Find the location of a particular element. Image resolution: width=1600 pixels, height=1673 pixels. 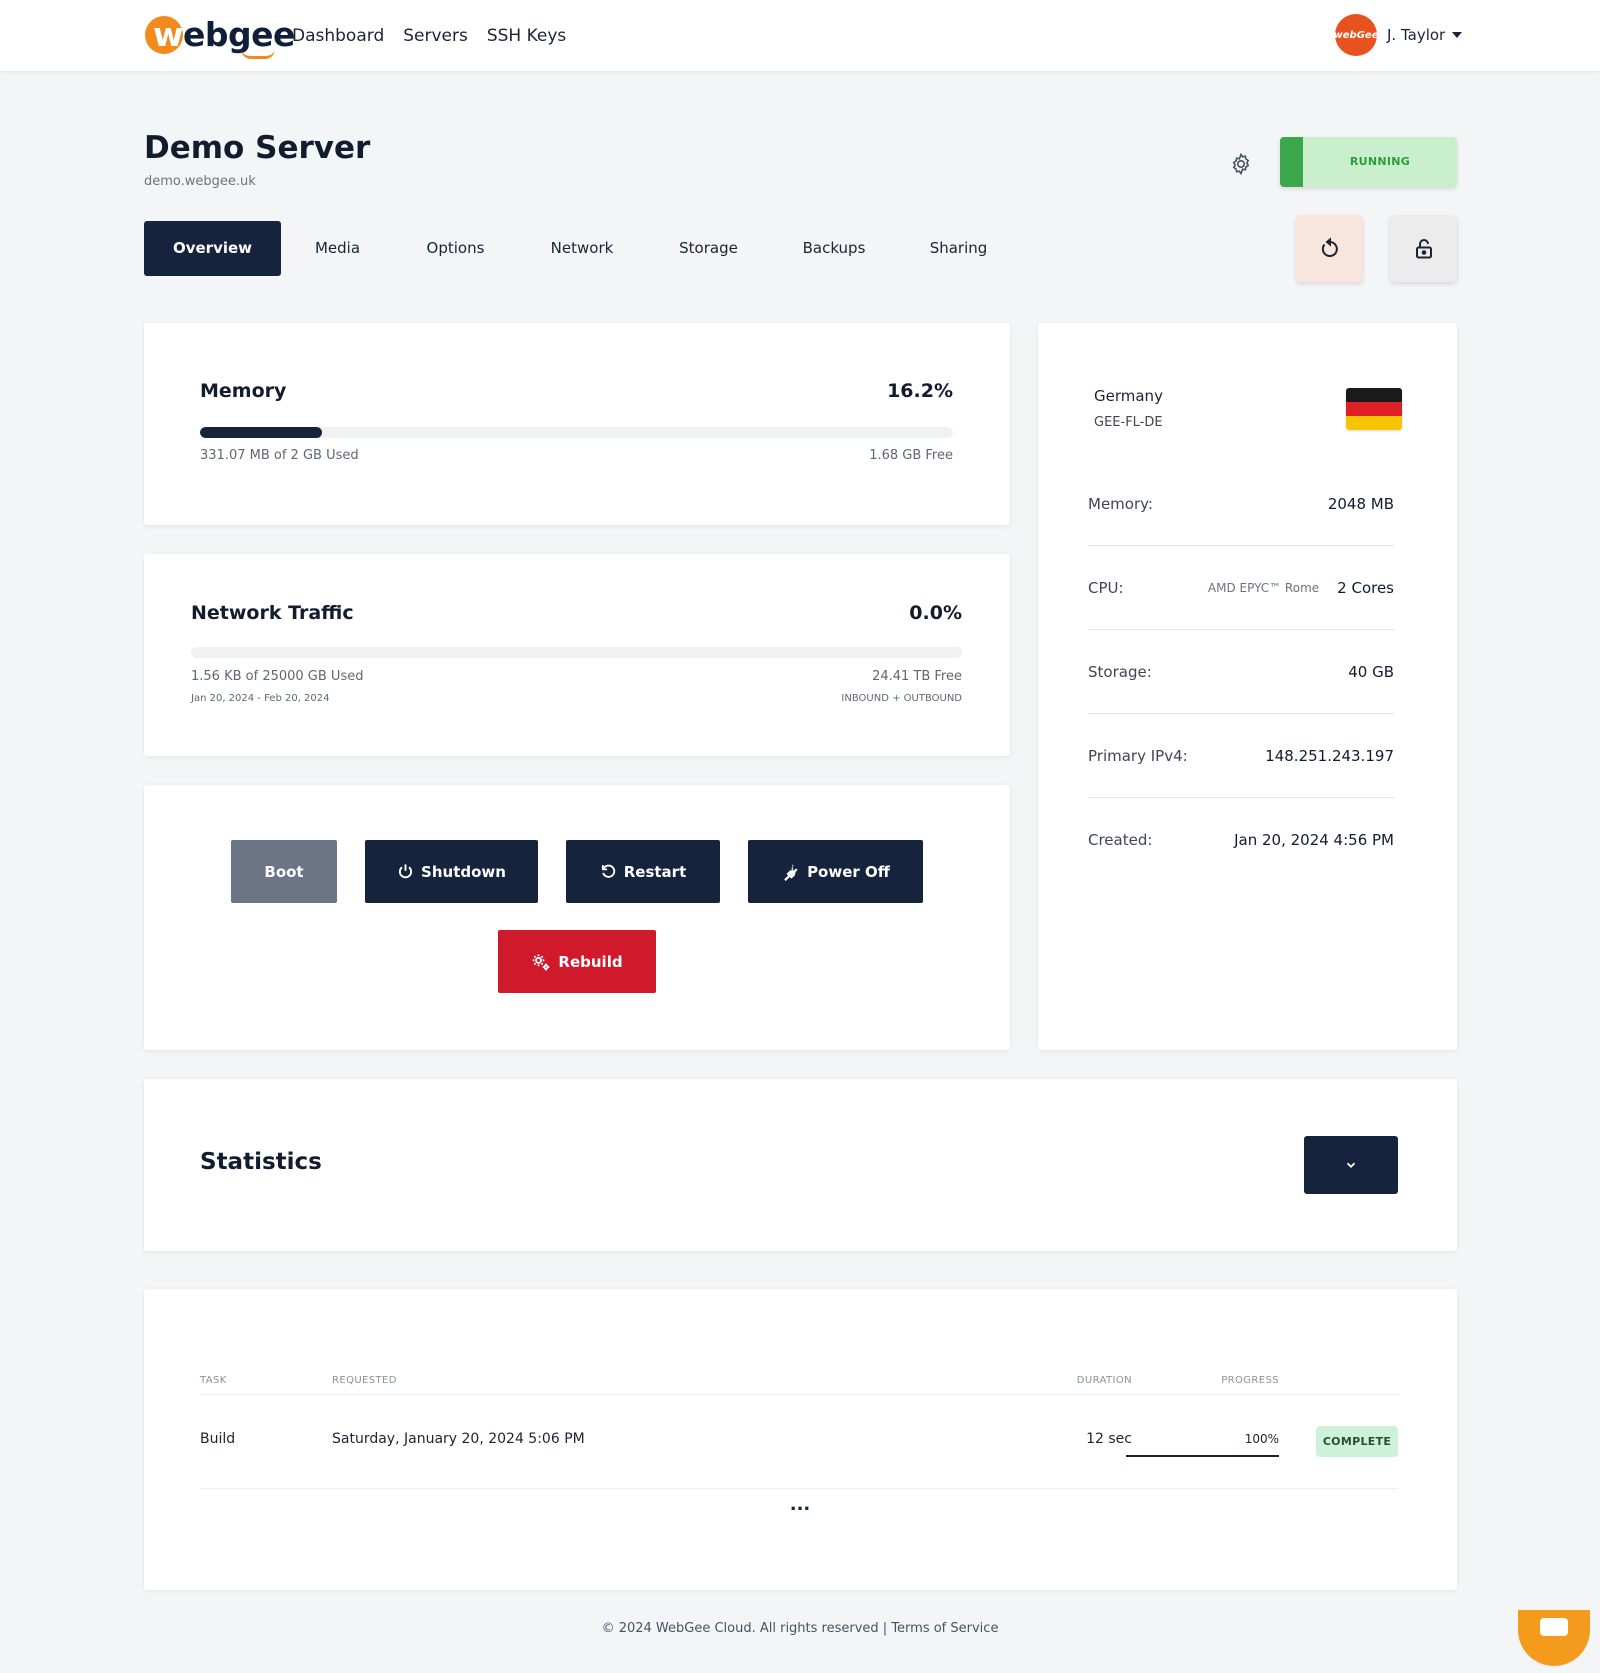

table-header-divider is located at coordinates (799, 1394).